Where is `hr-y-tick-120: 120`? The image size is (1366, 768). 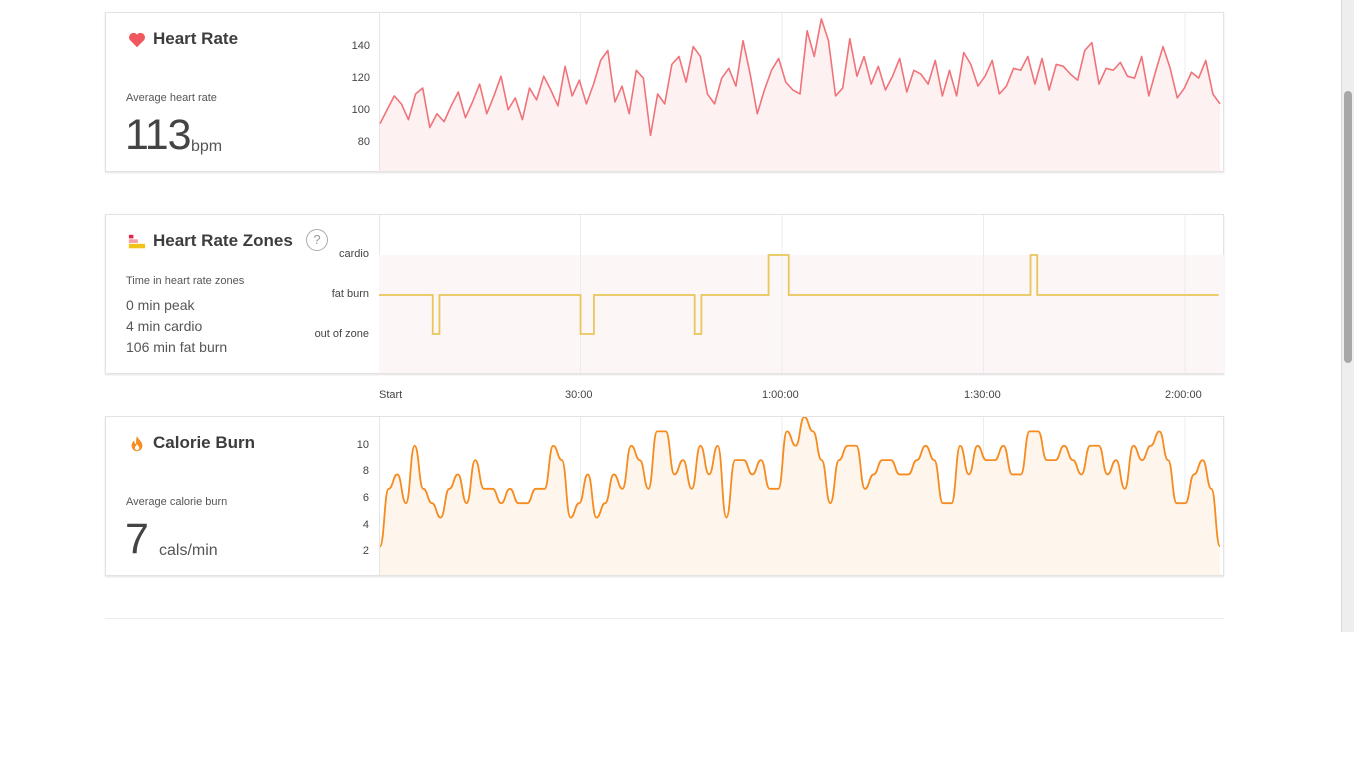
hr-y-tick-120: 120 is located at coordinates (360, 78).